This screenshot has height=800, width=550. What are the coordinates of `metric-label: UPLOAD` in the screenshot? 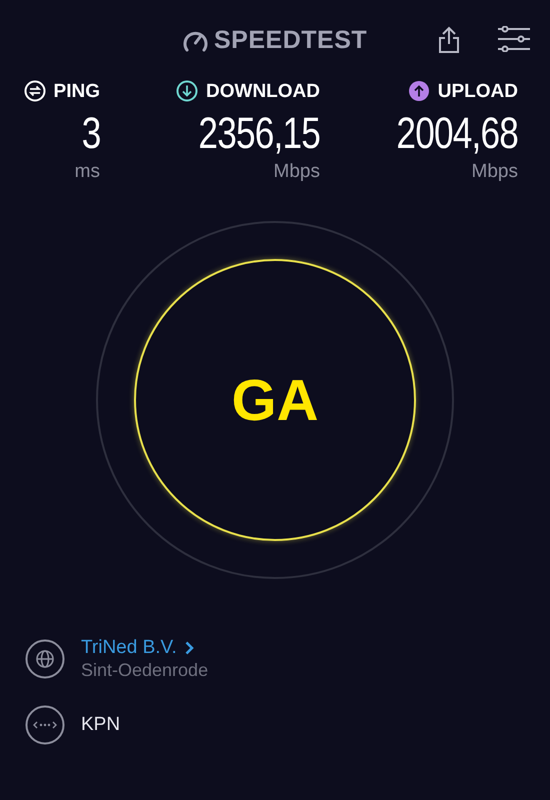 It's located at (478, 91).